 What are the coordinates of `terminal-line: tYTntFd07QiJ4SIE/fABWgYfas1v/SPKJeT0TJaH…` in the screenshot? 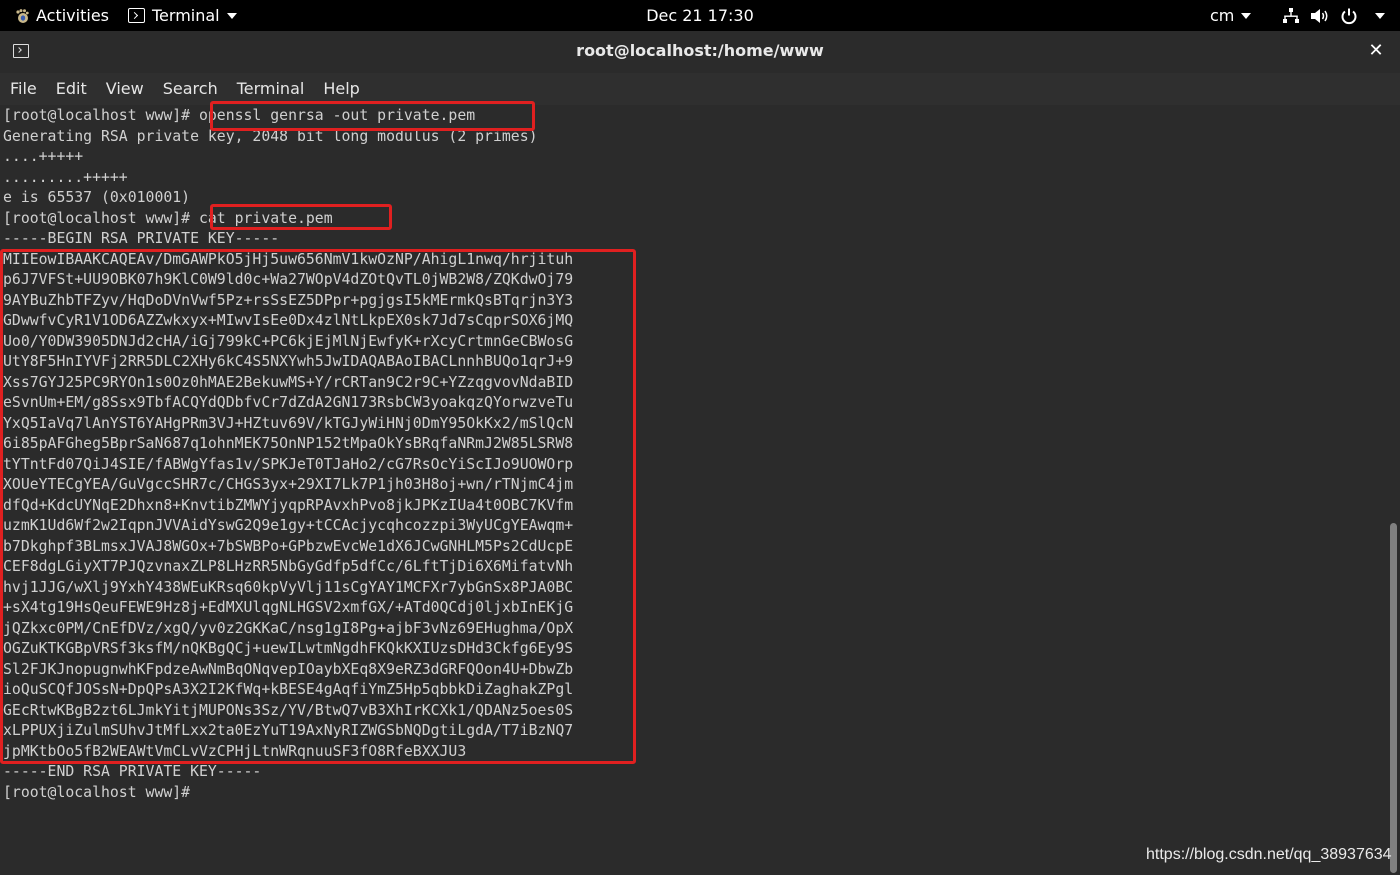 It's located at (288, 464).